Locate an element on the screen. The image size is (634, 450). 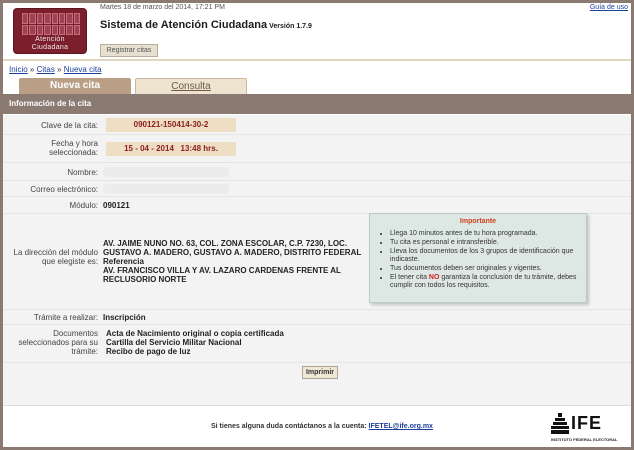
breadcrumb: Inicio » Citas » Nueva cita is located at coordinates (55, 69).